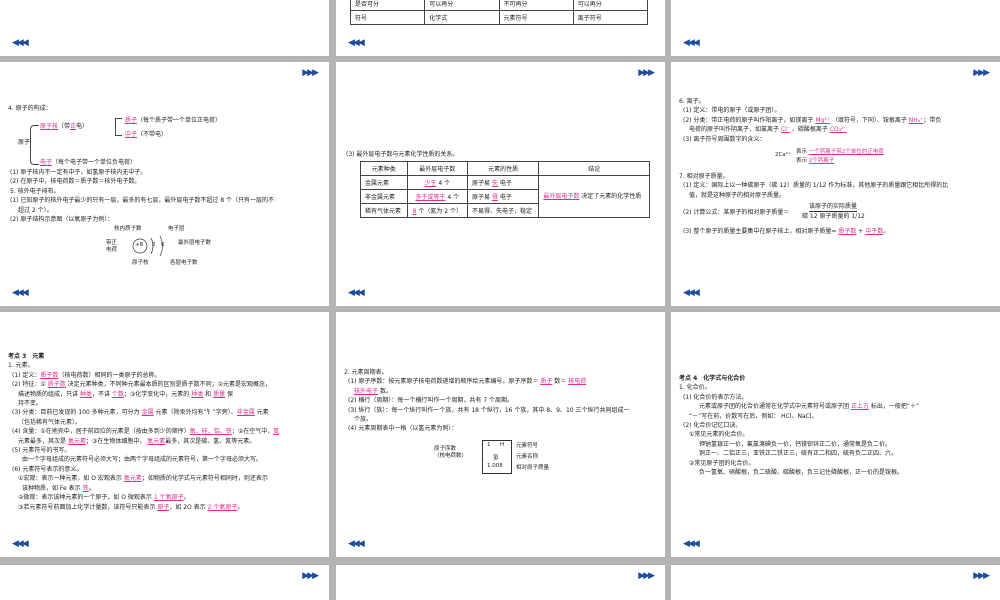  Describe the element at coordinates (26, 356) in the screenshot. I see `section-title: 考点 3 元素` at that location.